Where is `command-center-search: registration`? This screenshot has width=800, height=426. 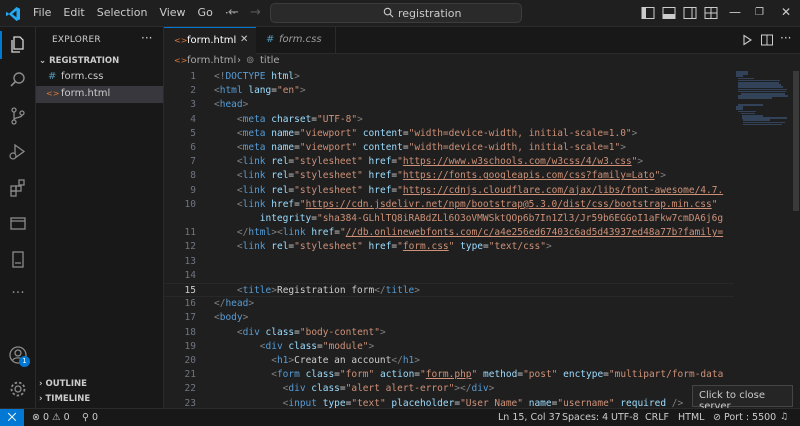
command-center-search: registration is located at coordinates (396, 13).